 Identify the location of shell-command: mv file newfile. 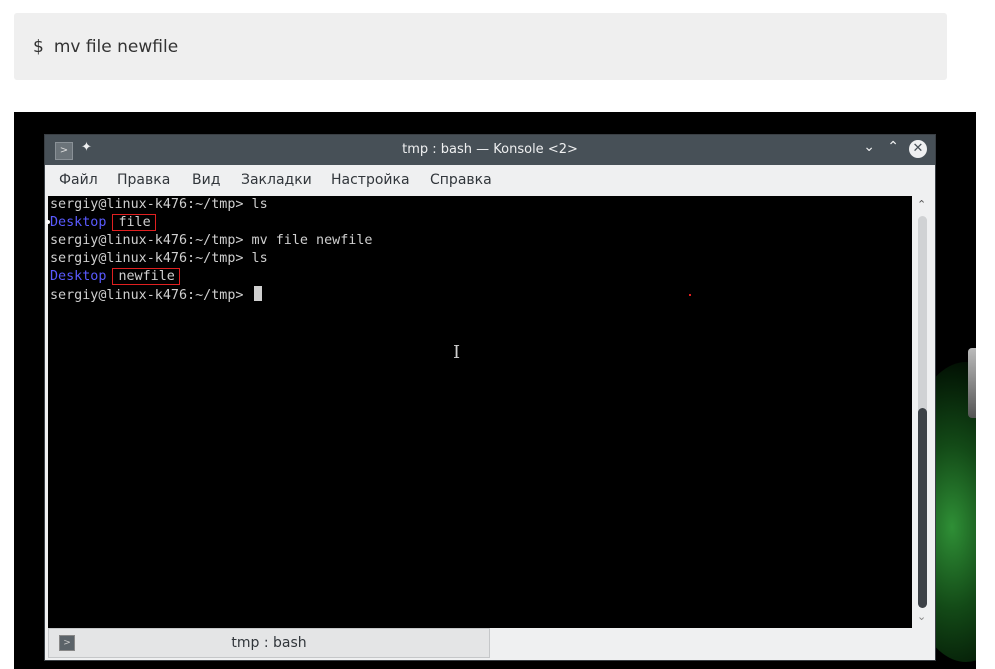
(116, 47).